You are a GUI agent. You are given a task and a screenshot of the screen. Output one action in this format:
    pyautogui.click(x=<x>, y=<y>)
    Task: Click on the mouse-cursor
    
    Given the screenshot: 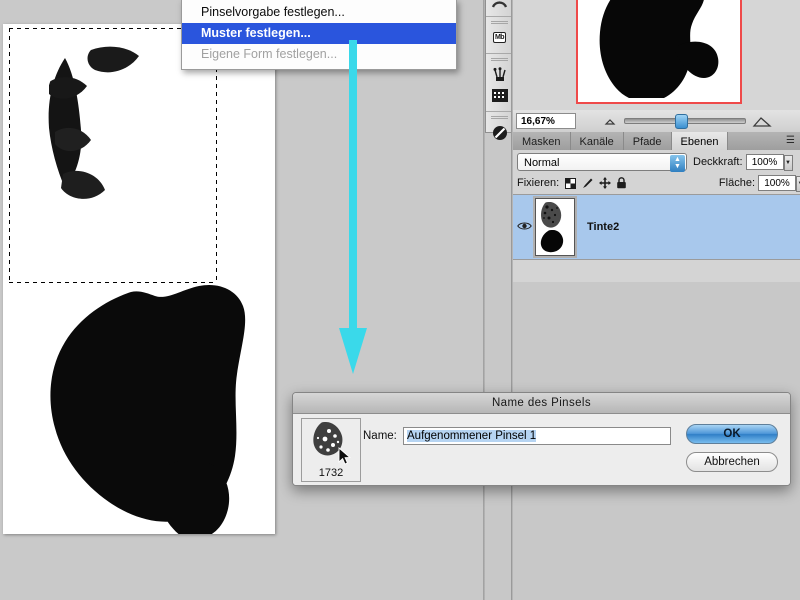 What is the action you would take?
    pyautogui.click(x=344, y=456)
    